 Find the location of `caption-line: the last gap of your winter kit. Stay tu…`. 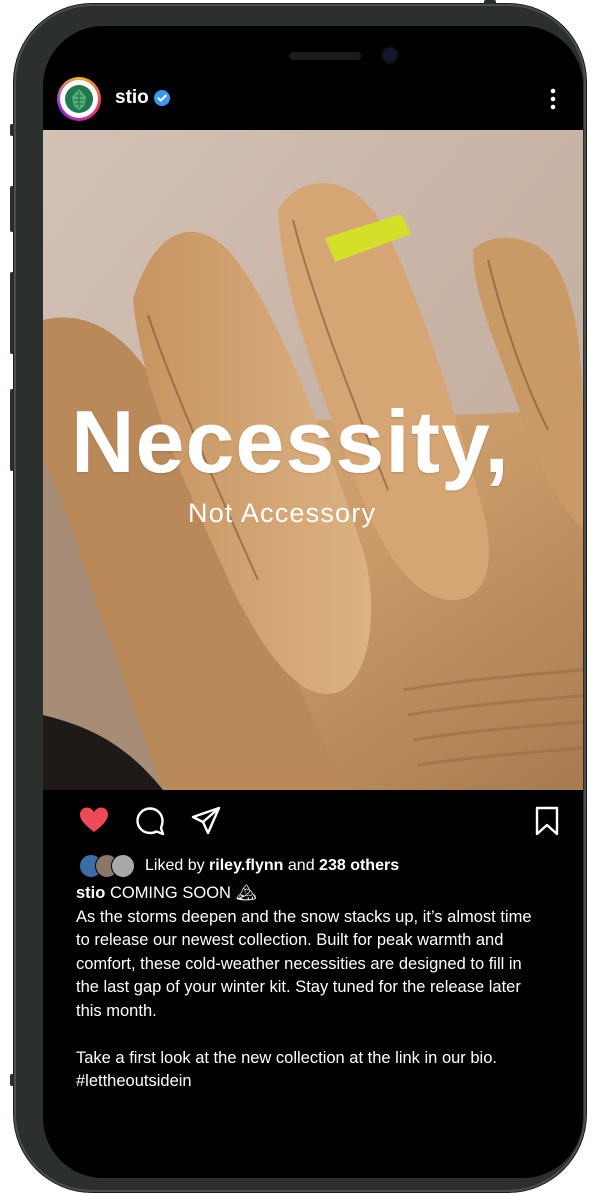

caption-line: the last gap of your winter kit. Stay tu… is located at coordinates (298, 987).